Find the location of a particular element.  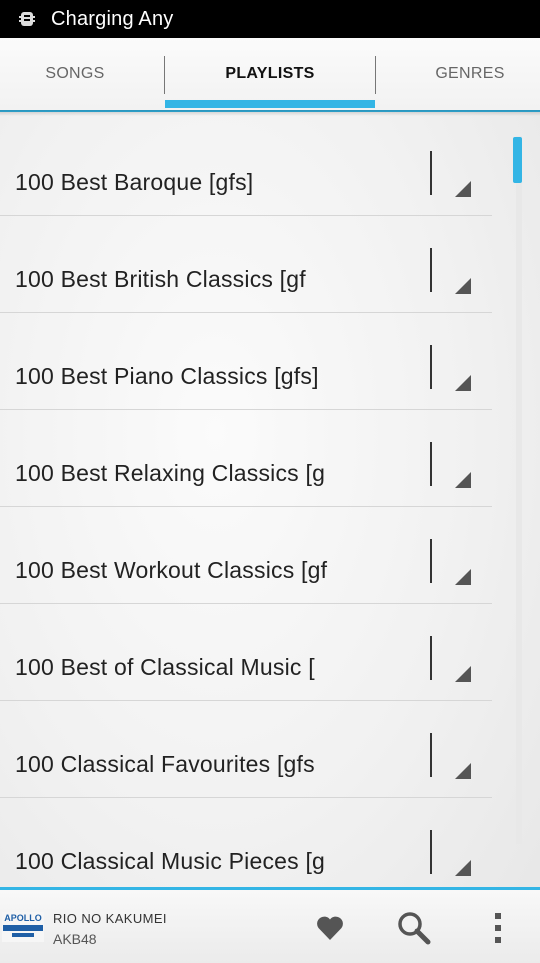

list-item: 100 Best Baroque [gfs] is located at coordinates (246, 167).